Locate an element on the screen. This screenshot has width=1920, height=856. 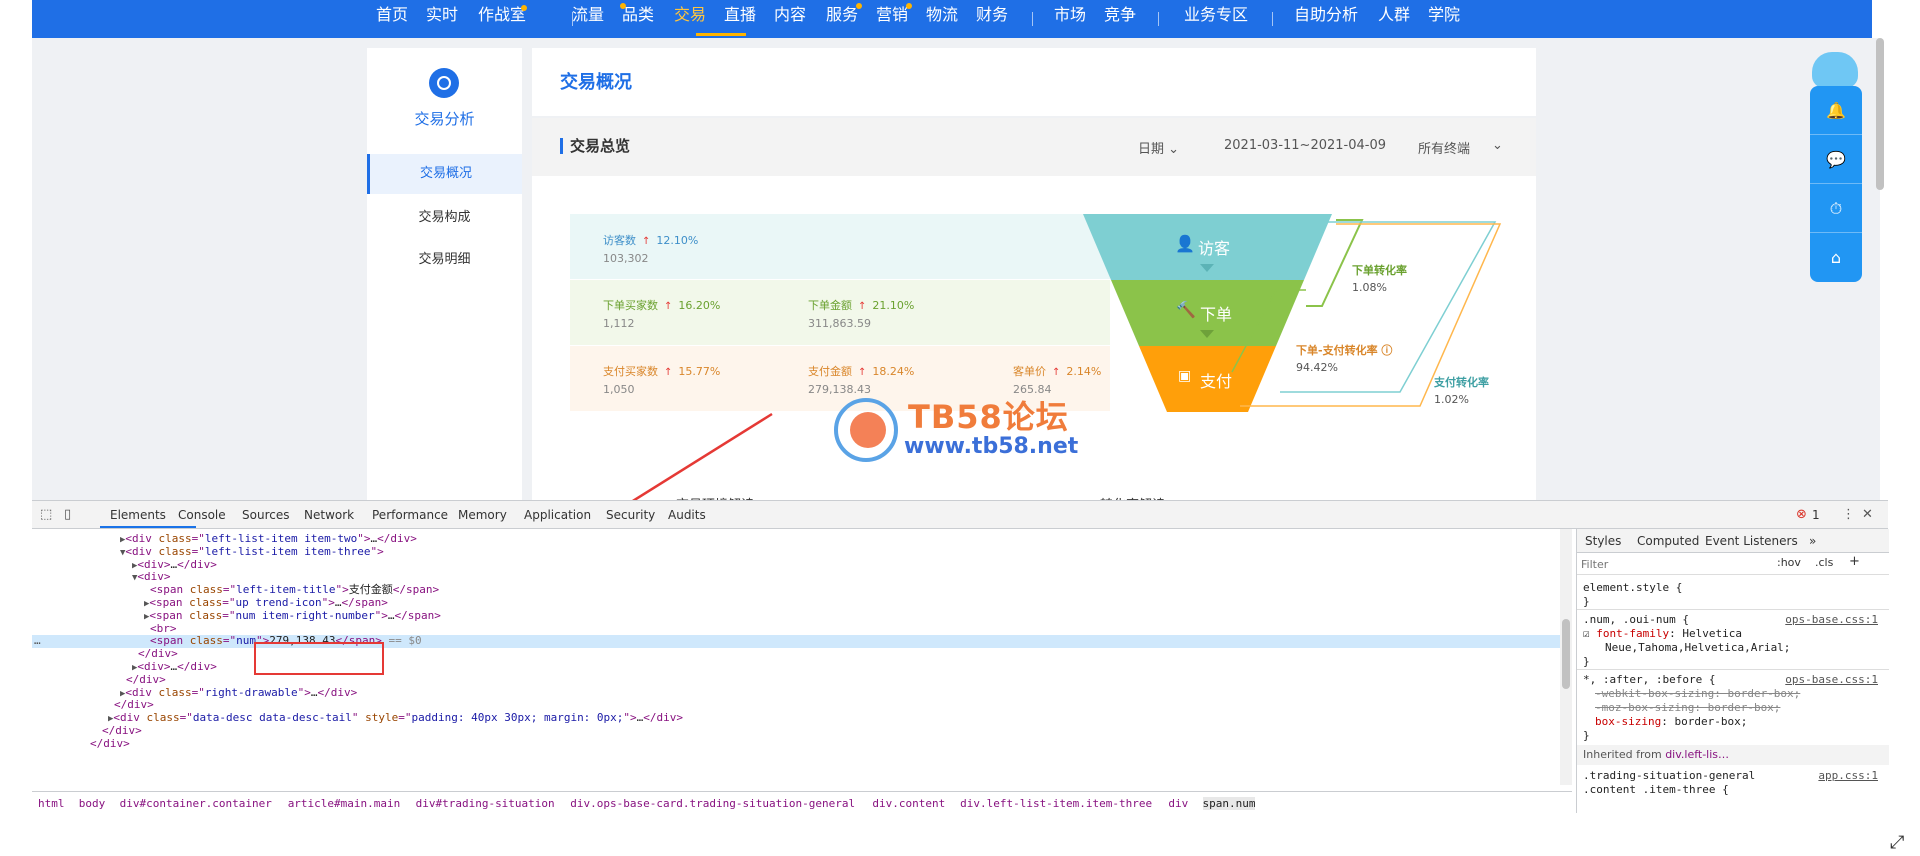
breadcrumb-item: body is located at coordinates (92, 803).